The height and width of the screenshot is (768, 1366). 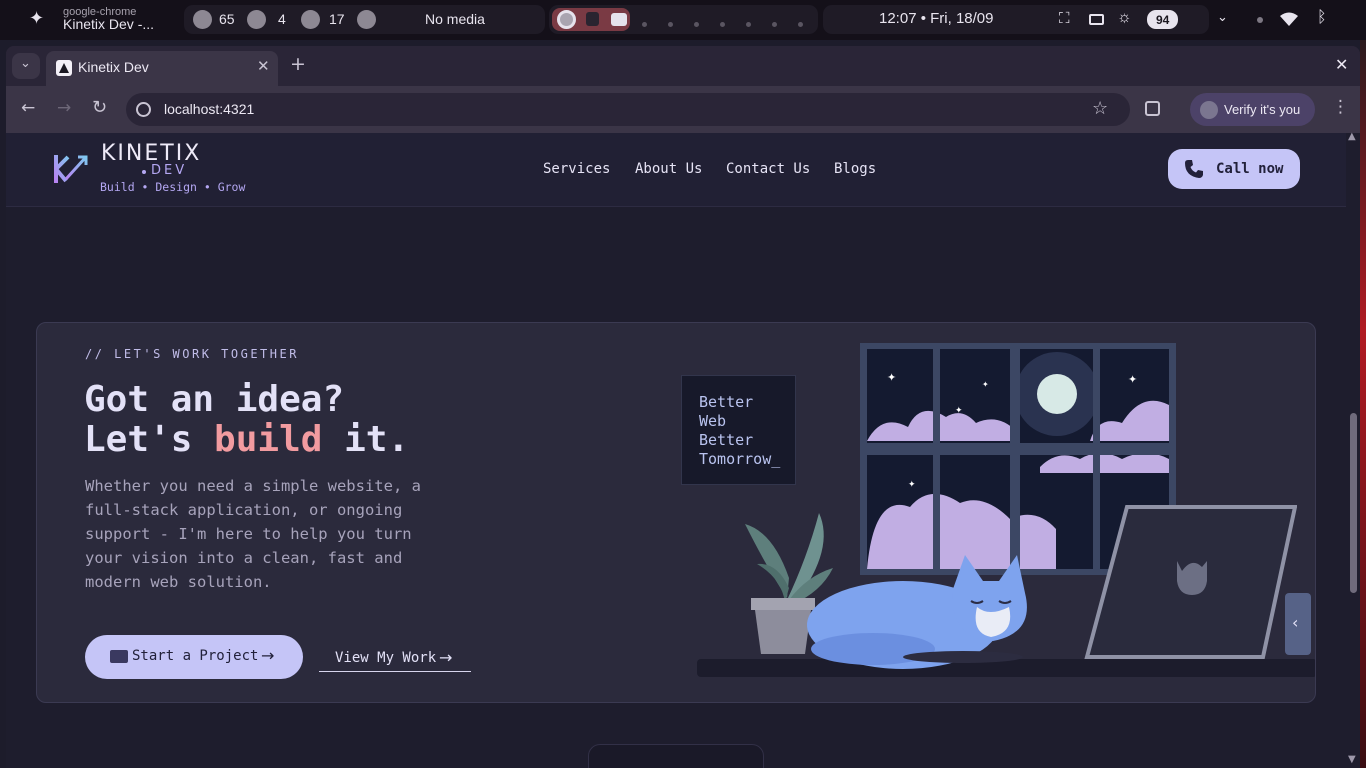 What do you see at coordinates (1100, 108) in the screenshot?
I see `bookmark-star-icon: ☆` at bounding box center [1100, 108].